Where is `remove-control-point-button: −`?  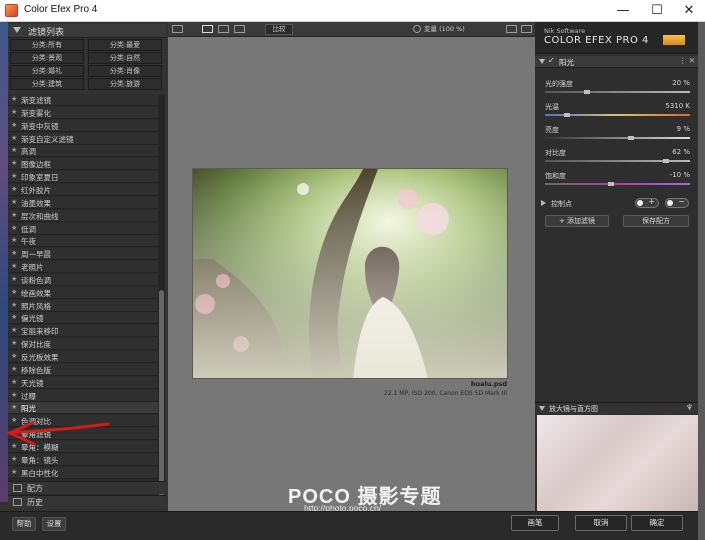 remove-control-point-button: − is located at coordinates (677, 202).